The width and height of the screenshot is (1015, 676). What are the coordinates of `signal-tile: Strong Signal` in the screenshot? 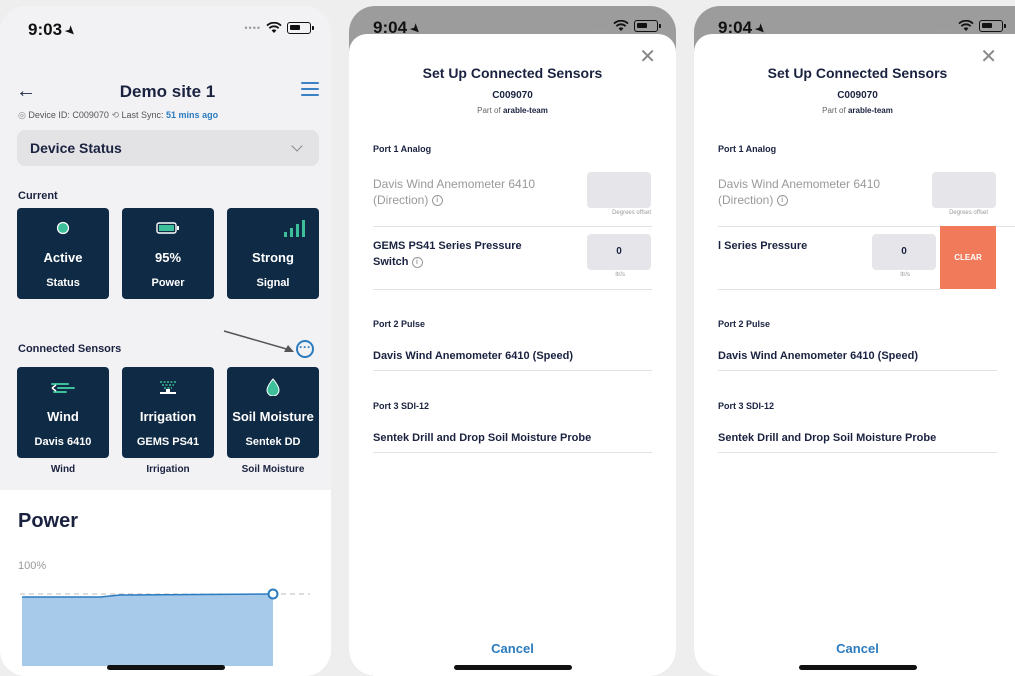 It's located at (273, 253).